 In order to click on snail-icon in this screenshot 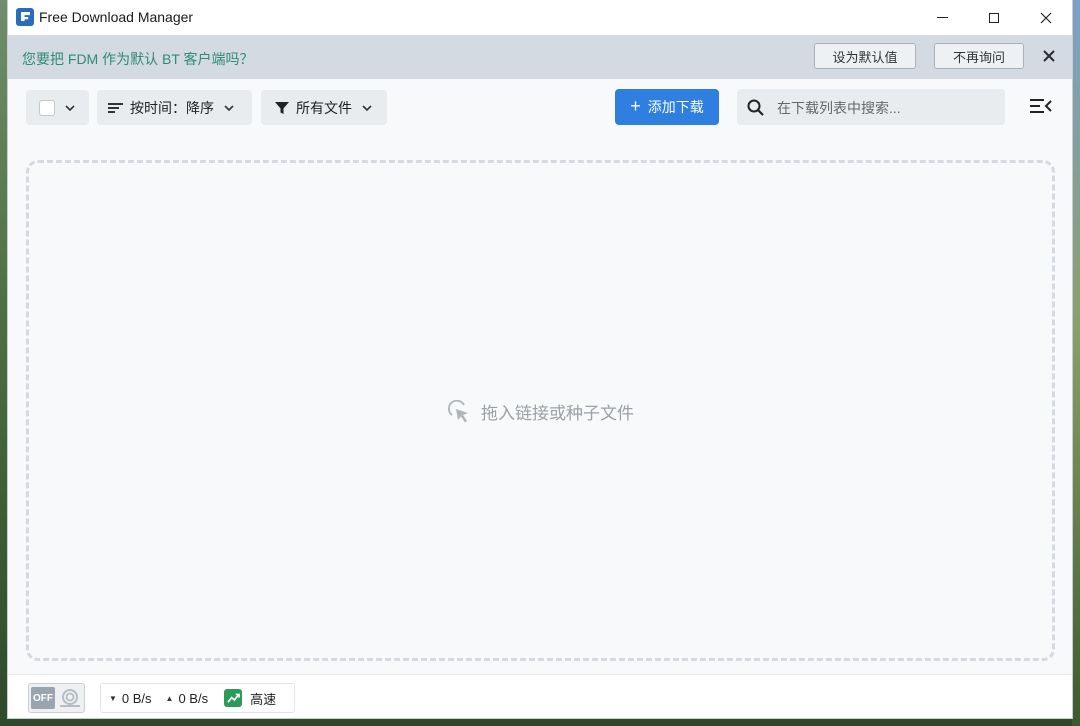, I will do `click(70, 698)`.